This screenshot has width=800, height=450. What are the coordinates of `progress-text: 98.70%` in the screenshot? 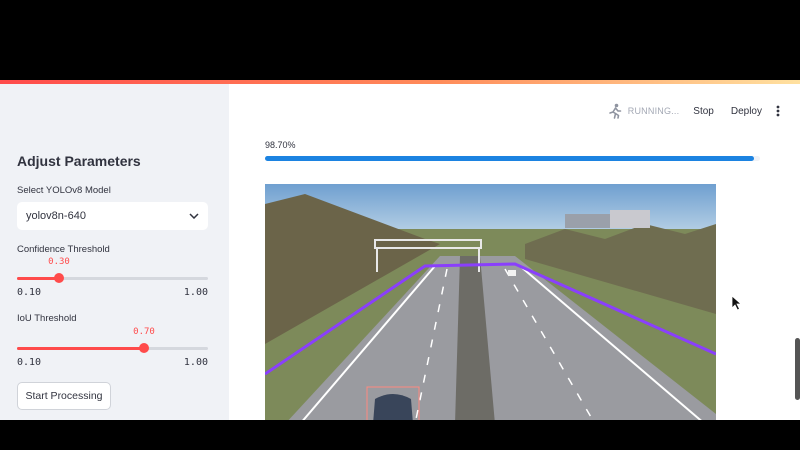 It's located at (280, 145).